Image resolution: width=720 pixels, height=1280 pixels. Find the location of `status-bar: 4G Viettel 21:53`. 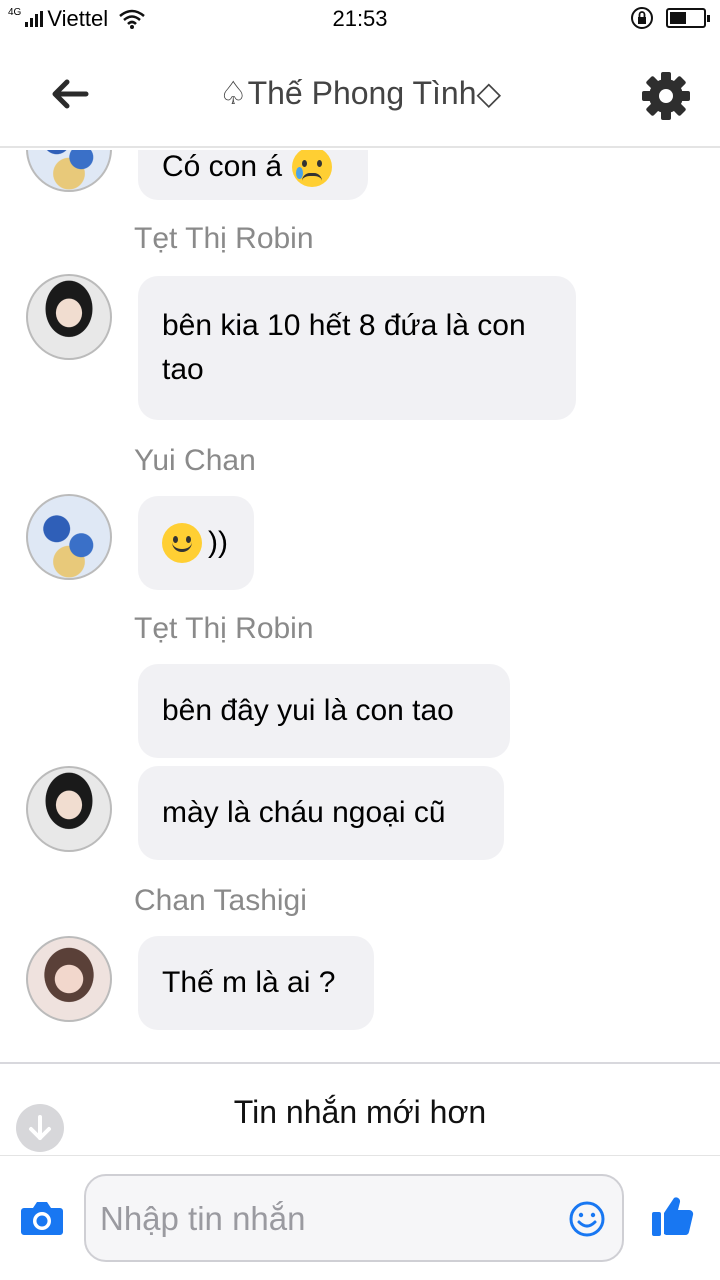

status-bar: 4G Viettel 21:53 is located at coordinates (360, 19).